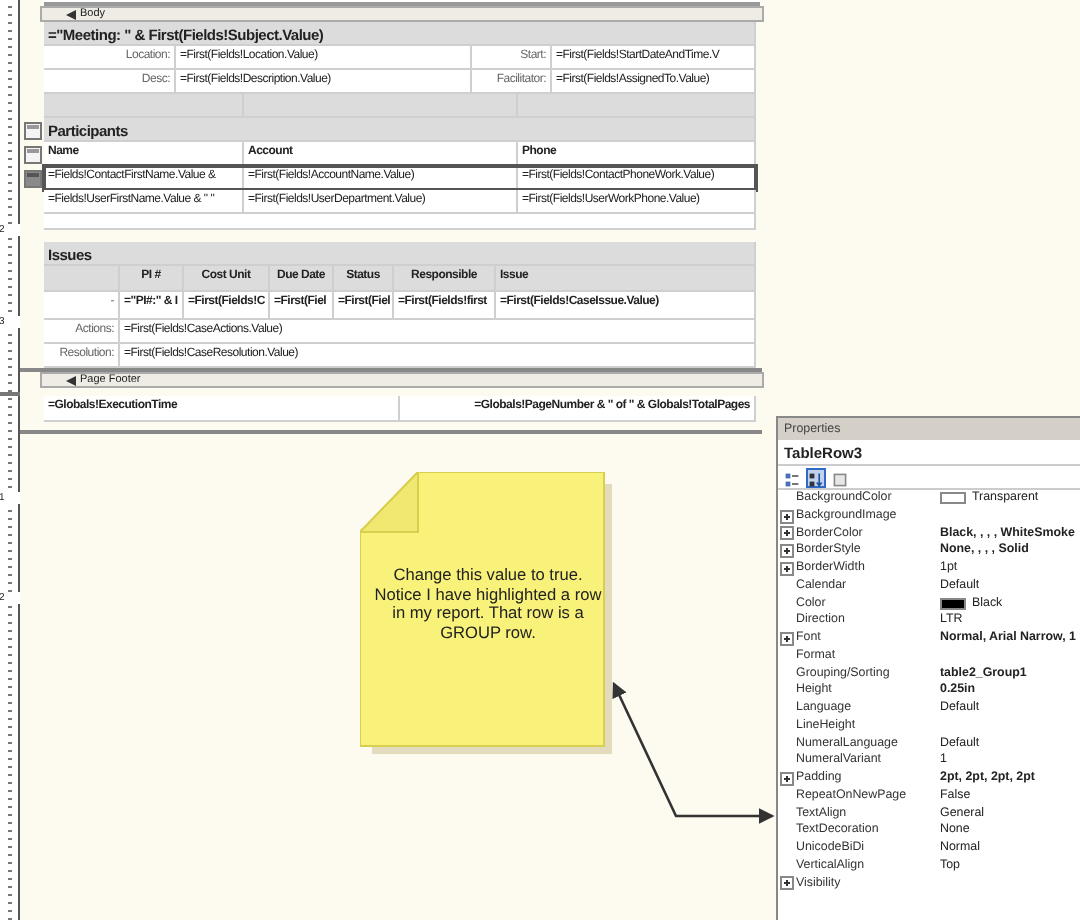 The width and height of the screenshot is (1080, 920). What do you see at coordinates (488, 604) in the screenshot?
I see `note-text: Change this value to true. Notice I have highlighted a row in my report. That row is a GROUP row.` at bounding box center [488, 604].